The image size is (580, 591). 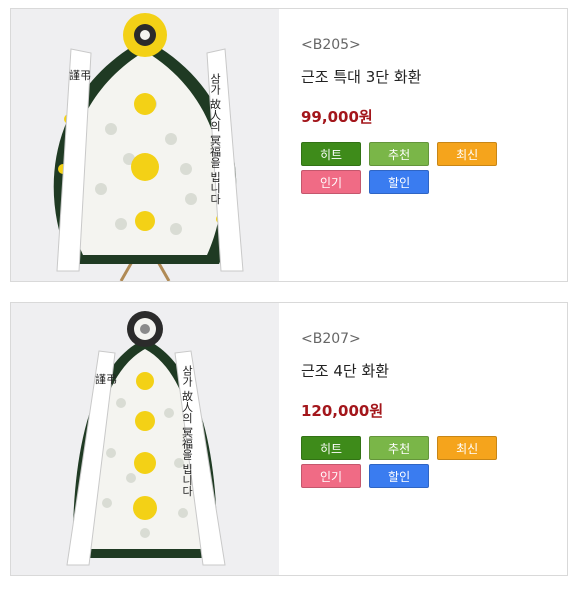 What do you see at coordinates (342, 411) in the screenshot?
I see `product-price: 120,000원` at bounding box center [342, 411].